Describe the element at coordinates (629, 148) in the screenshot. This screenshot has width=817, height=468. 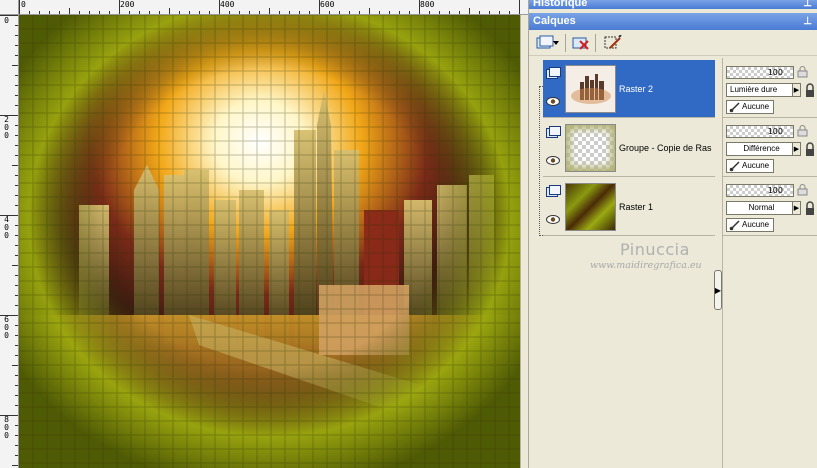
I see `layer-row-group: Groupe - Copie de Ras` at that location.